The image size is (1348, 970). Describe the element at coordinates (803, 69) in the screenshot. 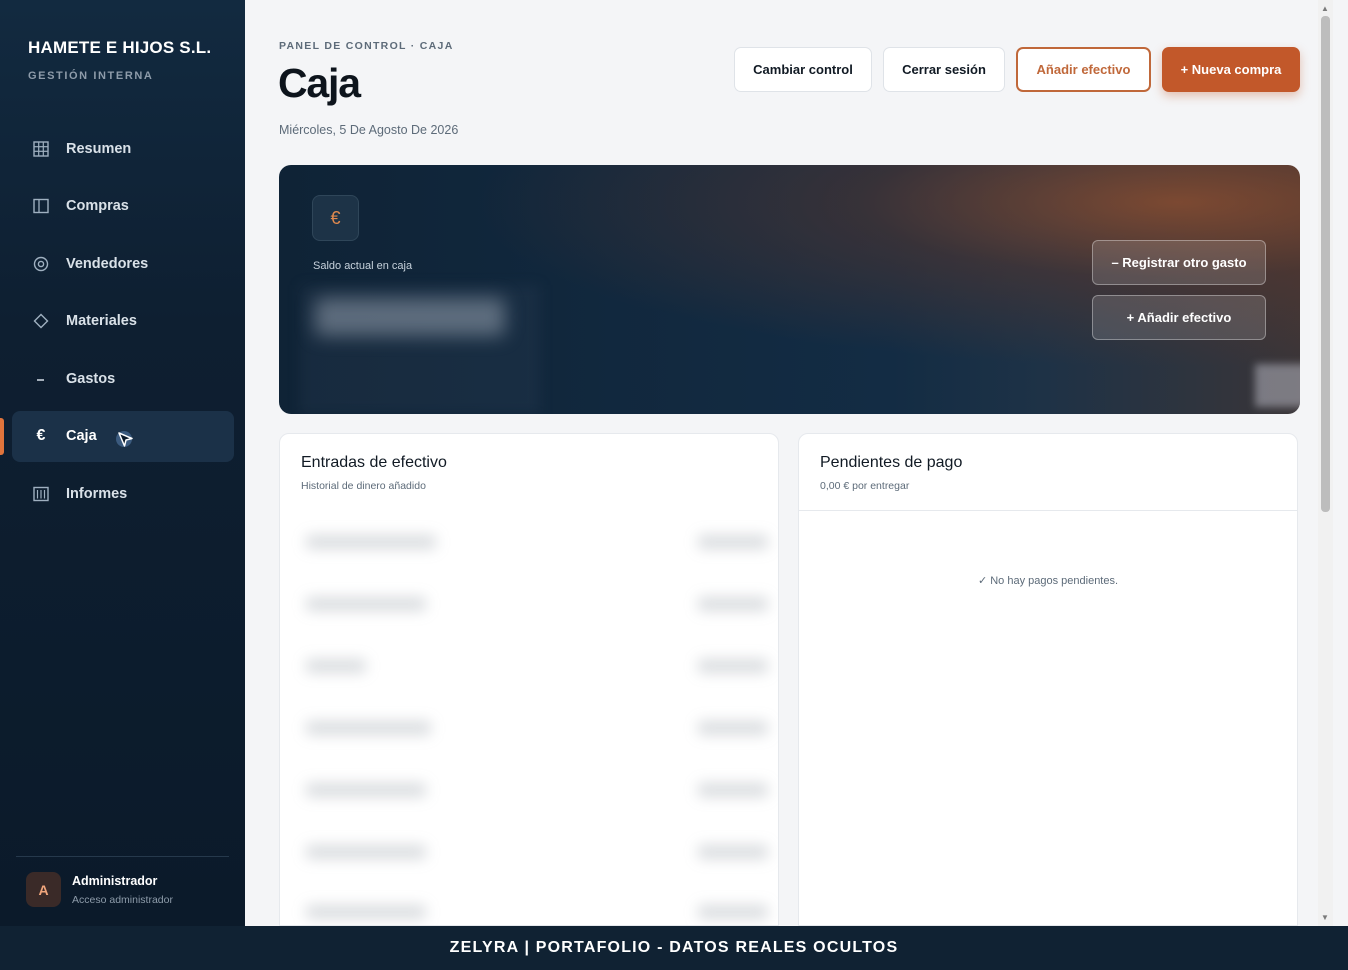

I see `switch-control-button: Cambiar control` at that location.